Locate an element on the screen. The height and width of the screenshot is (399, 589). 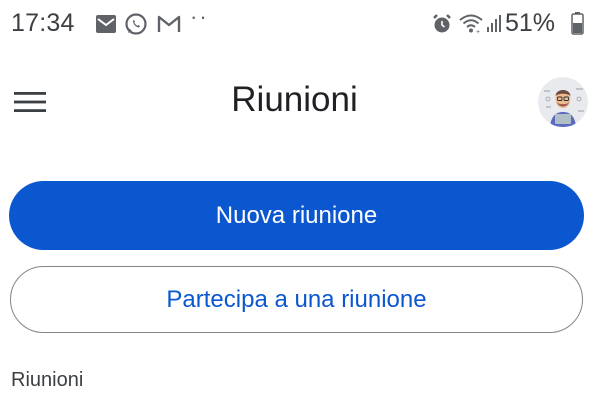
new-meeting-label: Nuova riunione is located at coordinates (296, 215).